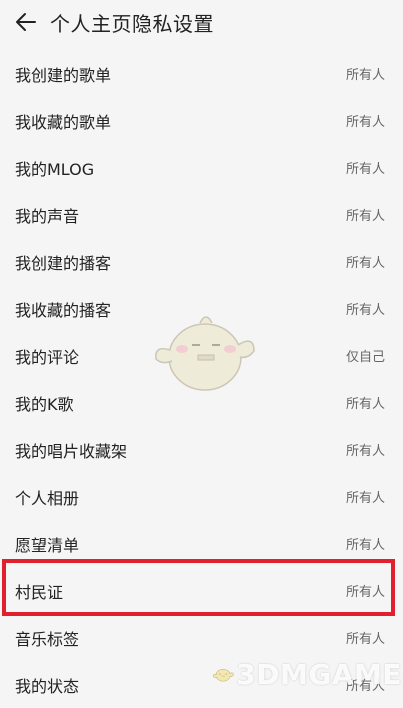 The image size is (403, 708). I want to click on setting-label: 我的评论, so click(47, 357).